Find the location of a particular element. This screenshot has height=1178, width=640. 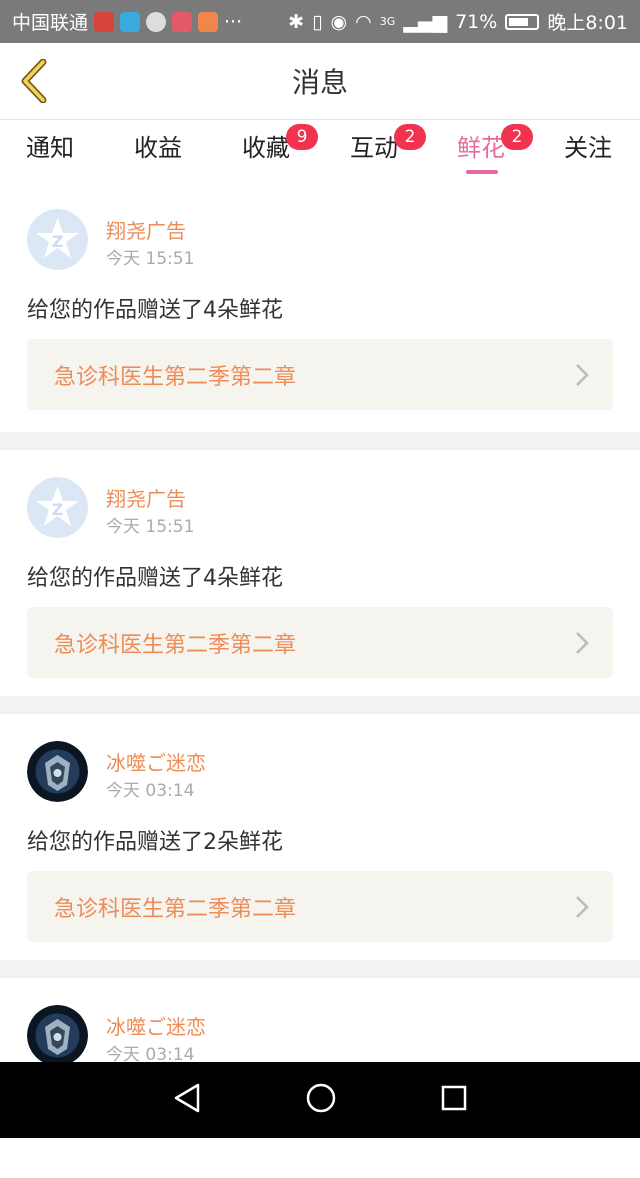

home-nav-button is located at coordinates (321, 1100).